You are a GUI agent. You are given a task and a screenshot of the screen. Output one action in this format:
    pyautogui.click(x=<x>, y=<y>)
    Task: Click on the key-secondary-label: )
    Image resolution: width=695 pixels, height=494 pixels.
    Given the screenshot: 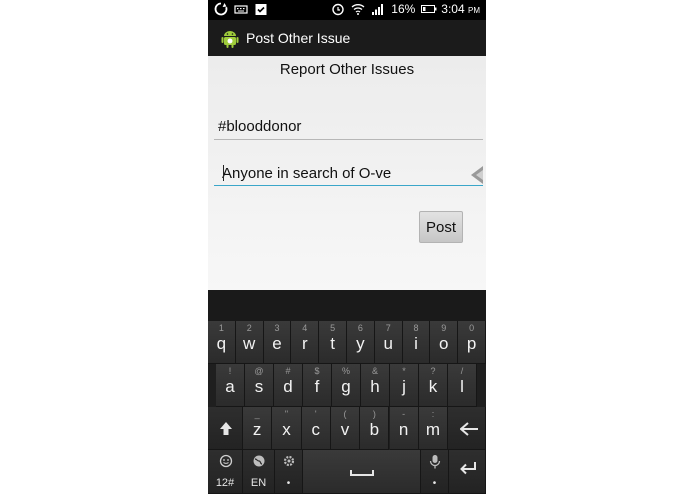 What is the action you would take?
    pyautogui.click(x=374, y=414)
    